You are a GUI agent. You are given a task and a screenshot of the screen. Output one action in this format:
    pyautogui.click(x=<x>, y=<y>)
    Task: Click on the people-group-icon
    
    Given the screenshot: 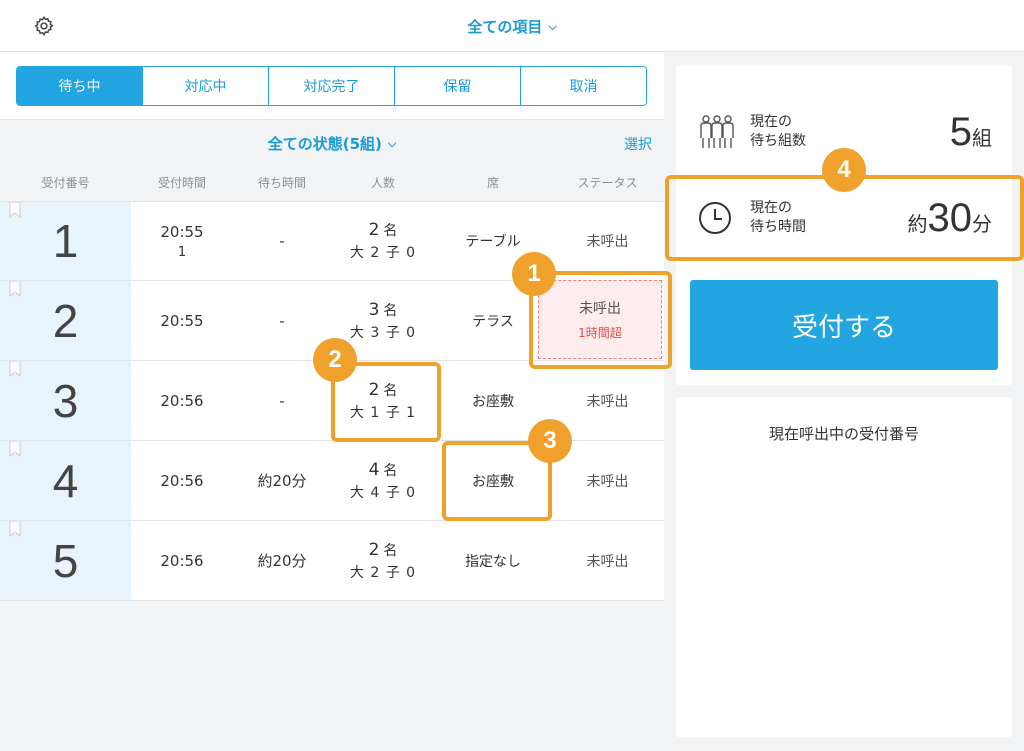 What is the action you would take?
    pyautogui.click(x=717, y=131)
    